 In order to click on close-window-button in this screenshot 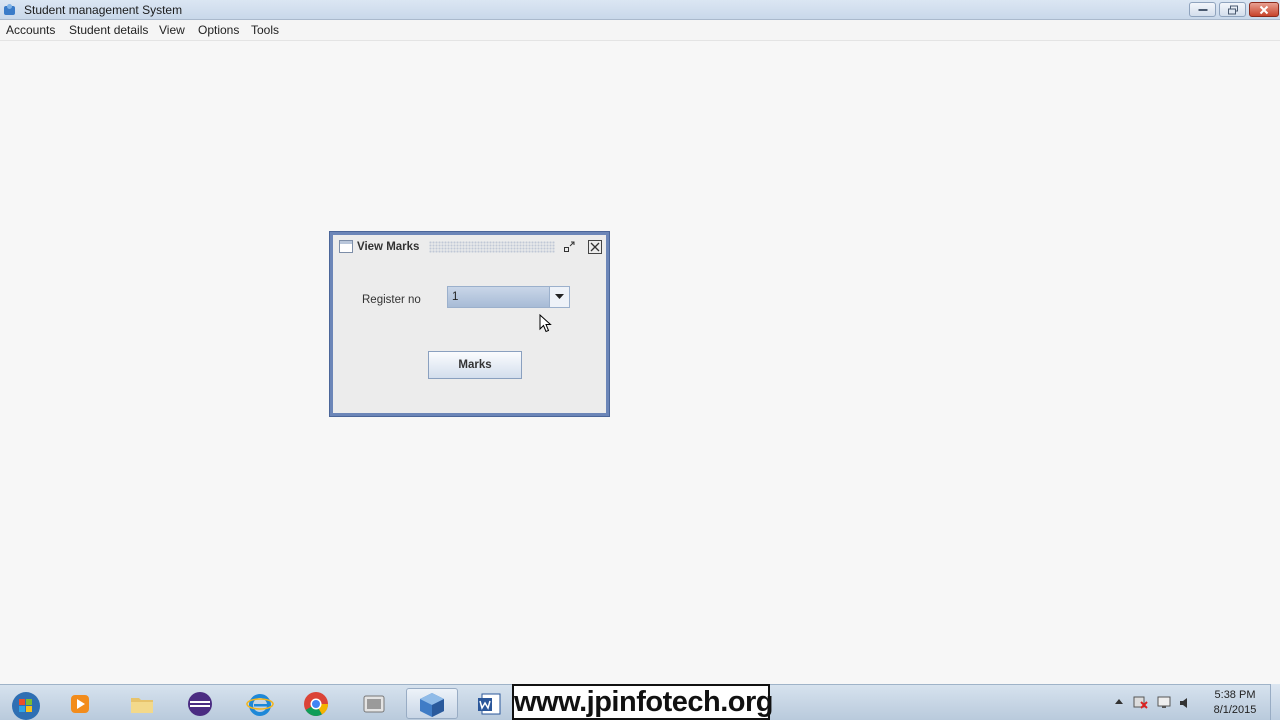, I will do `click(1264, 9)`.